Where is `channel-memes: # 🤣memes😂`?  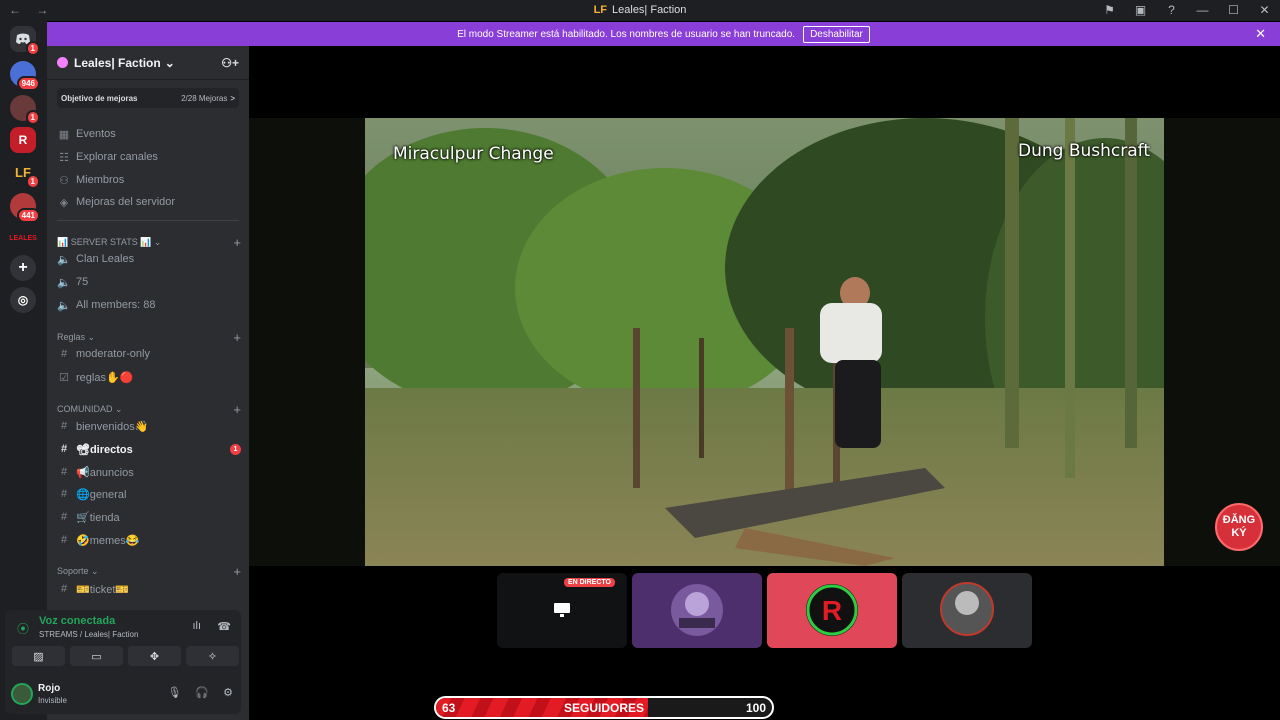
channel-memes: # 🤣memes😂 is located at coordinates (149, 540).